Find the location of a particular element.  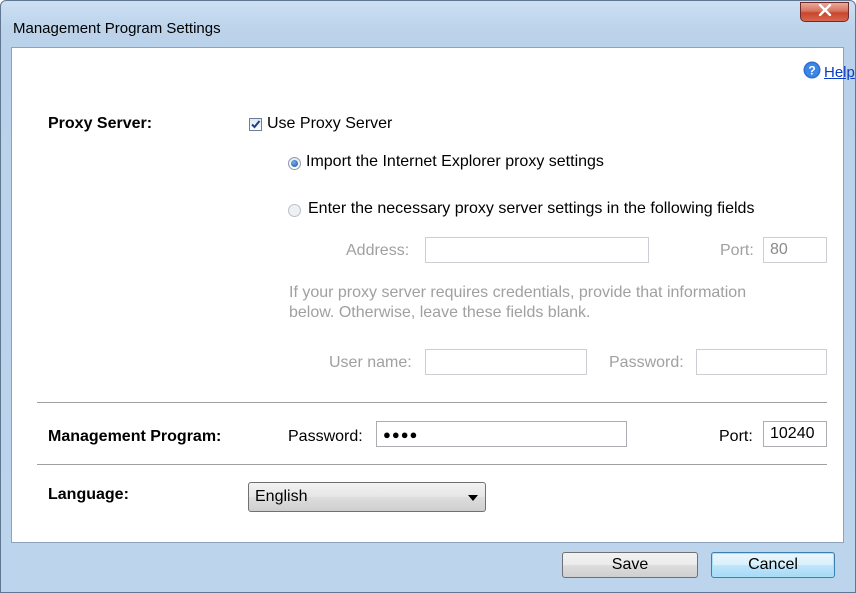

management-section-label: Management Program: is located at coordinates (135, 436).